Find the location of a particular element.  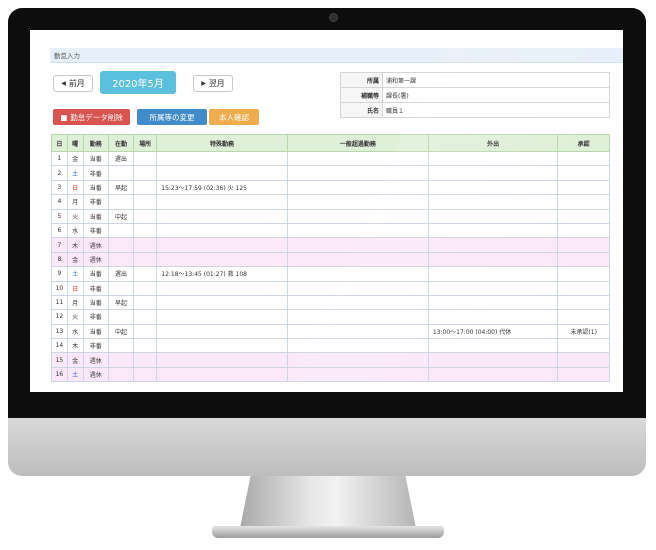

table-row: 9 土当番 遅出 12:18～13:45 (01:27) 救 108 is located at coordinates (330, 274).